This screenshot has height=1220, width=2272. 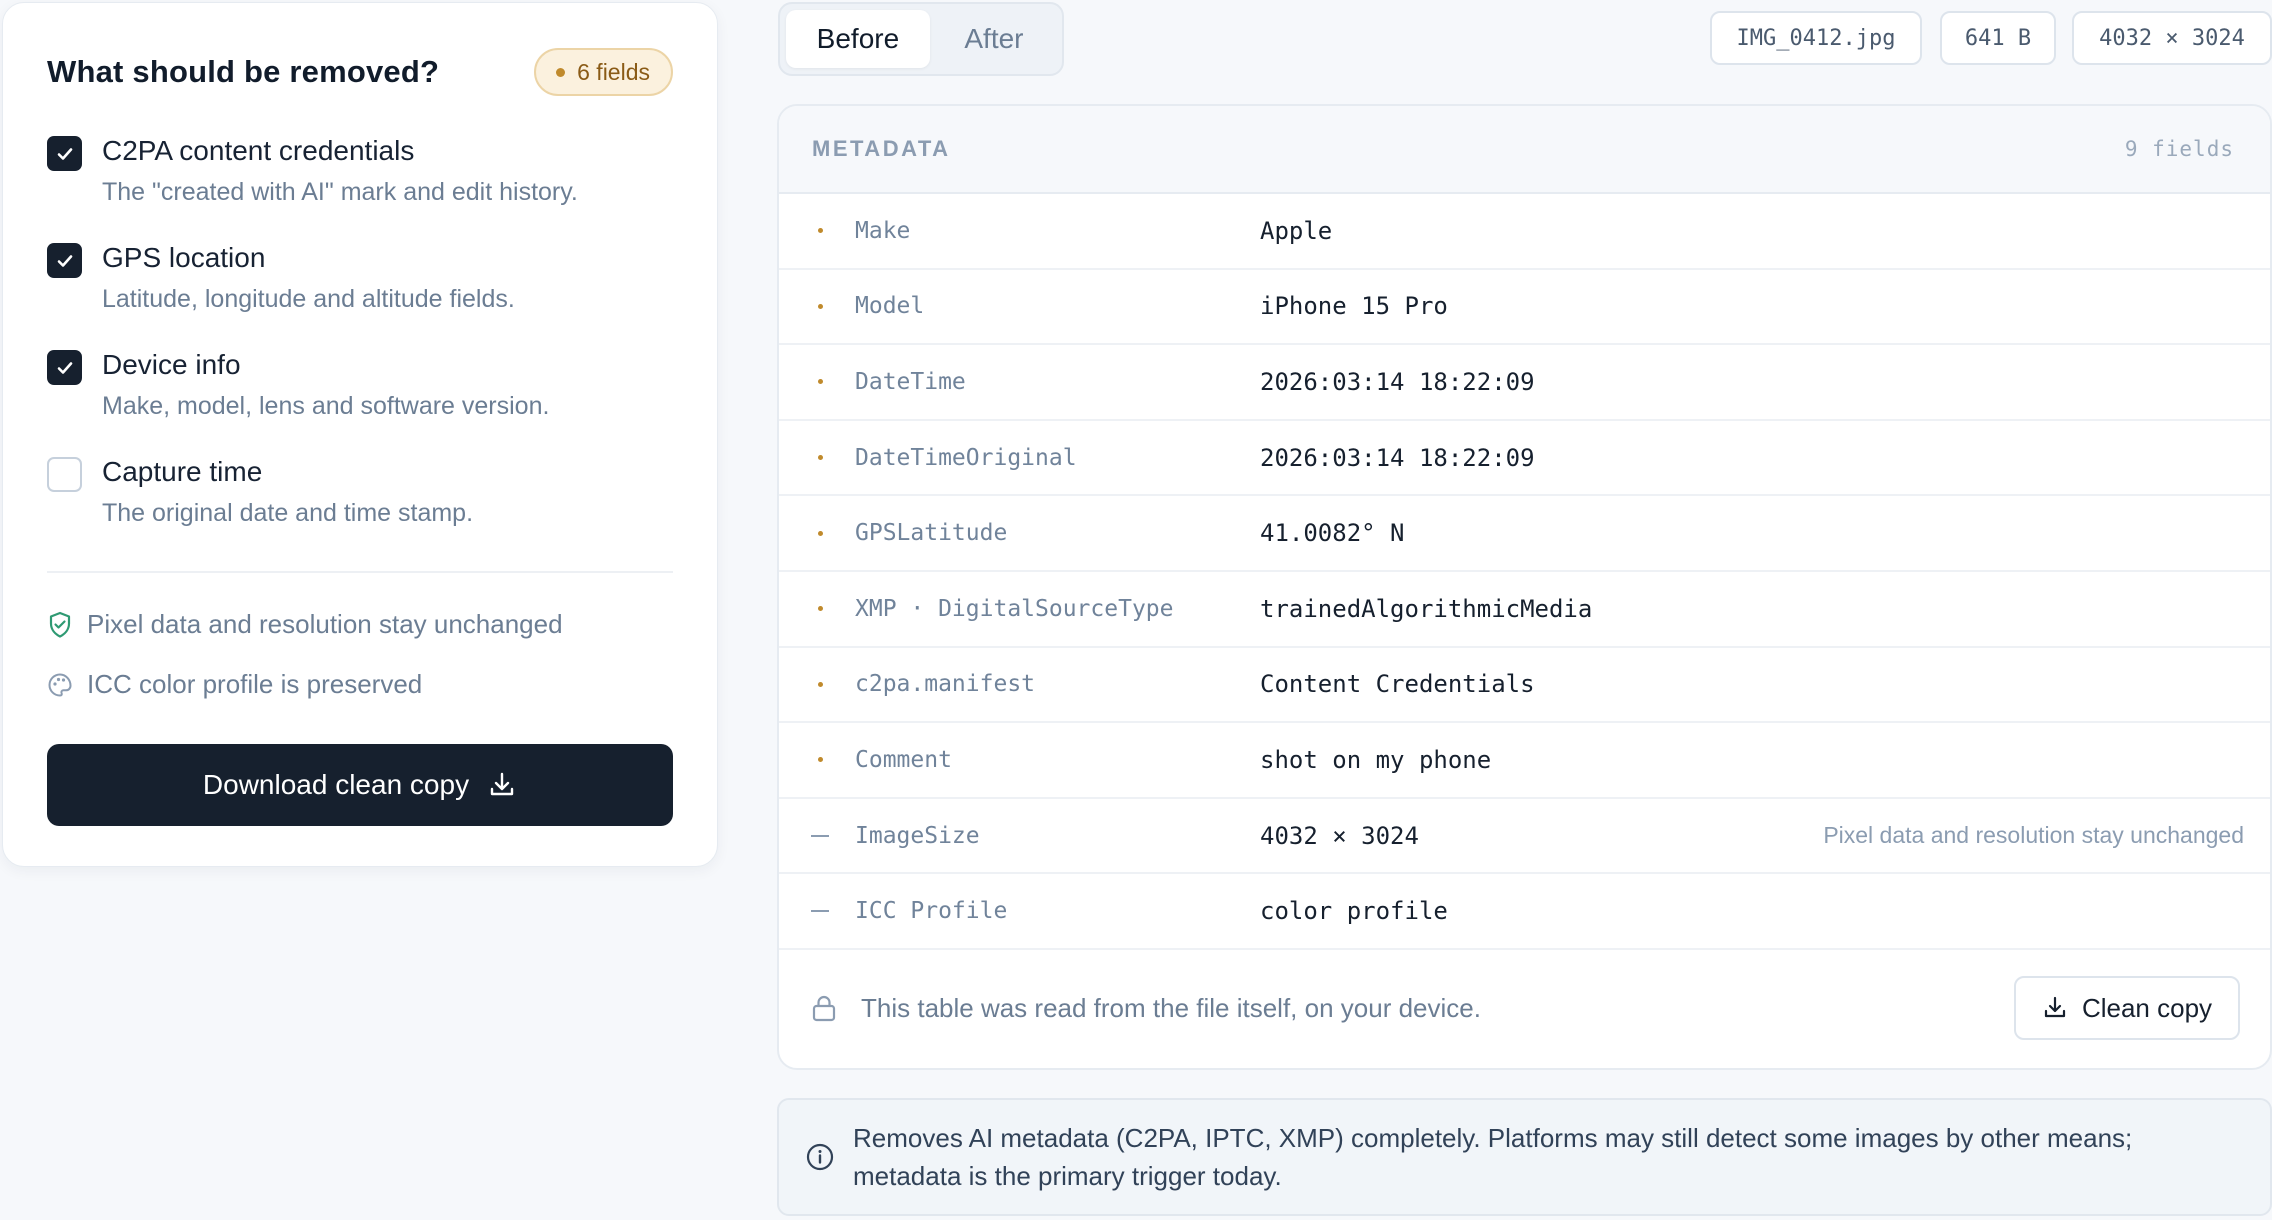 What do you see at coordinates (903, 759) in the screenshot?
I see `metadata-key: Comment` at bounding box center [903, 759].